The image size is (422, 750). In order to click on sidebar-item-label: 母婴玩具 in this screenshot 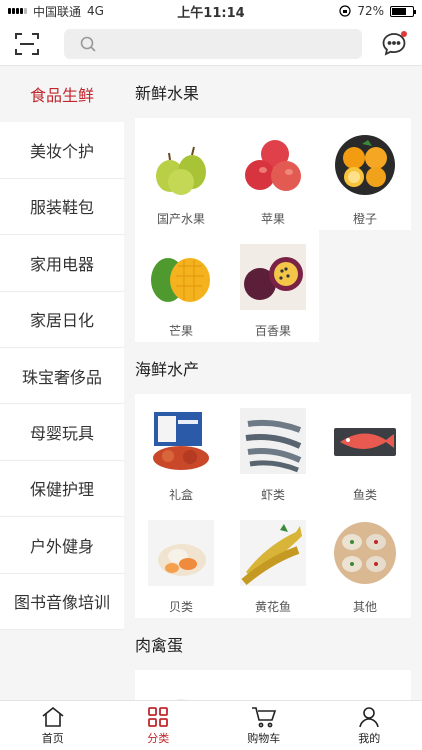, I will do `click(61, 434)`.